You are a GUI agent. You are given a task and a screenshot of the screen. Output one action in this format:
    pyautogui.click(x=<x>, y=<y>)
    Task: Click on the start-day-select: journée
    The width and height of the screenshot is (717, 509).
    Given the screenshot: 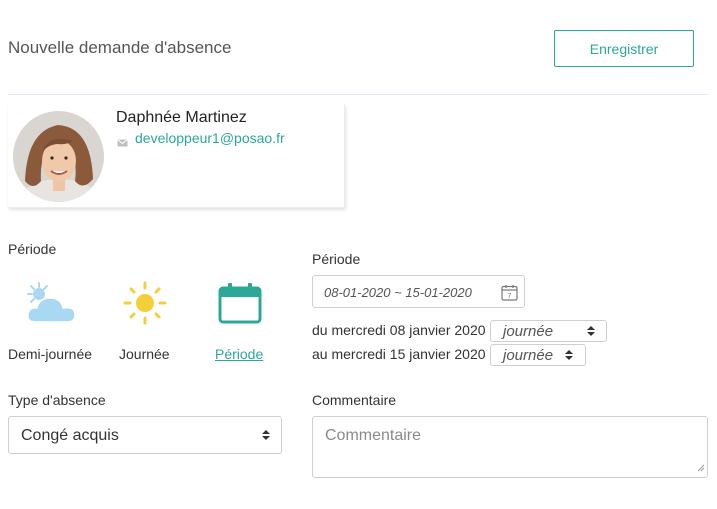 What is the action you would take?
    pyautogui.click(x=548, y=331)
    